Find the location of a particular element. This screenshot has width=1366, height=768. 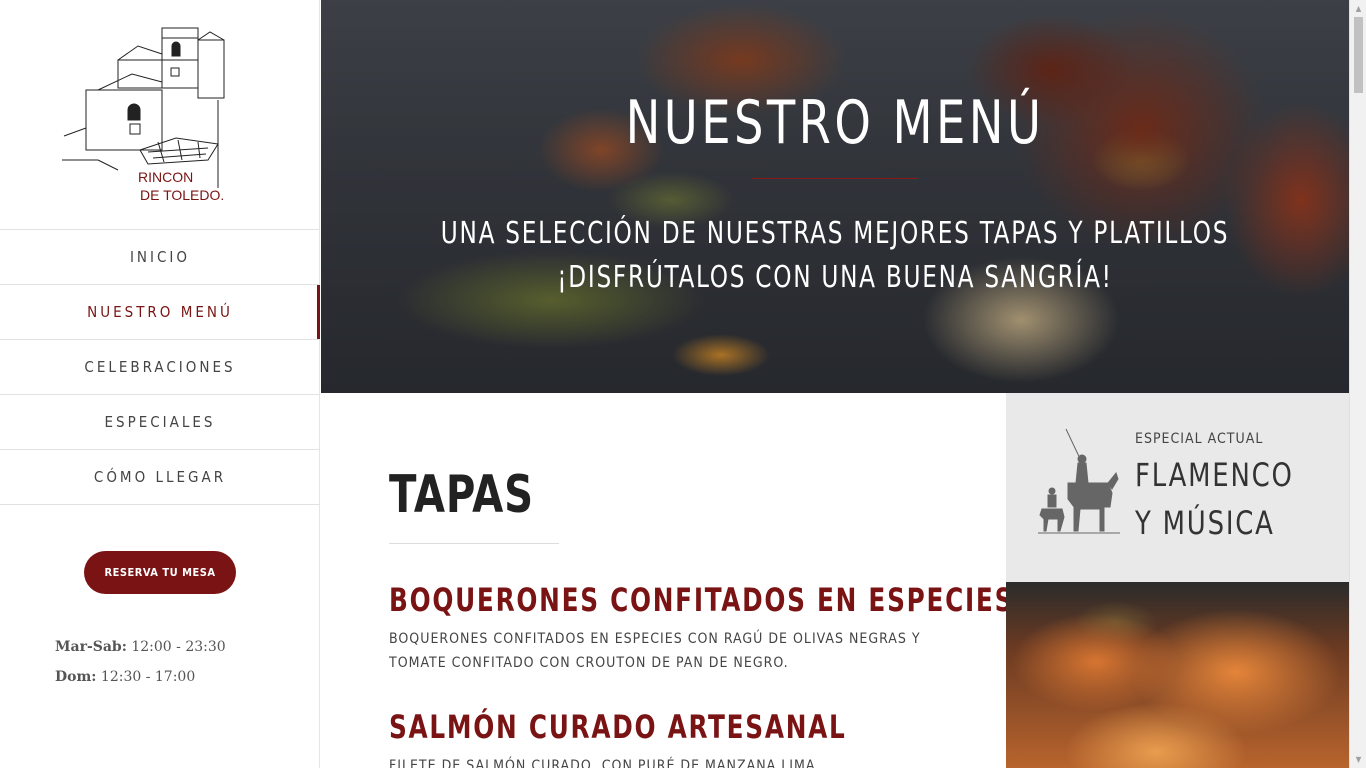

nav-item-como-llegar: CÓMO LLEGAR is located at coordinates (160, 477).